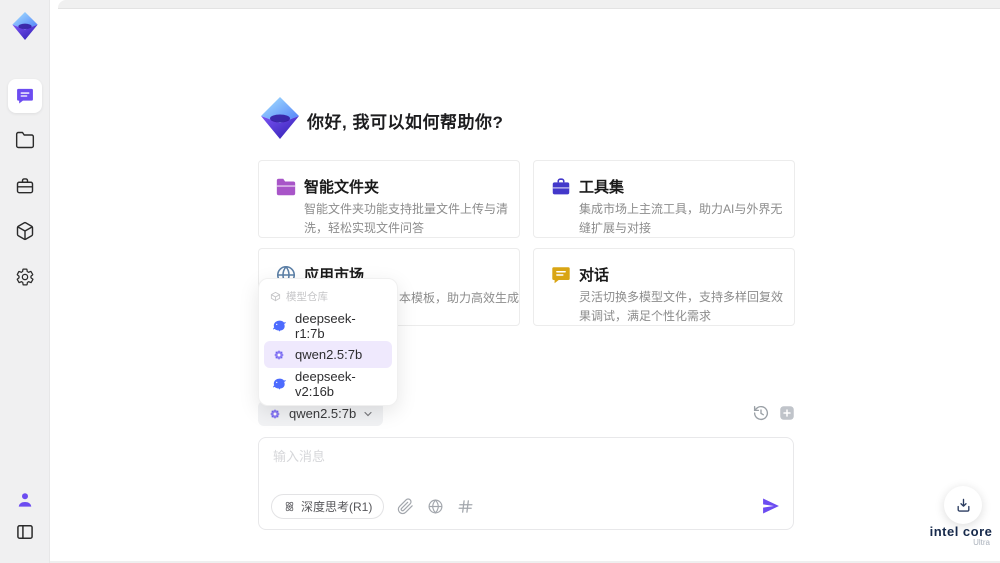 The height and width of the screenshot is (563, 1000). Describe the element at coordinates (337, 506) in the screenshot. I see `deep-think-label: 深度思考(R1)` at that location.